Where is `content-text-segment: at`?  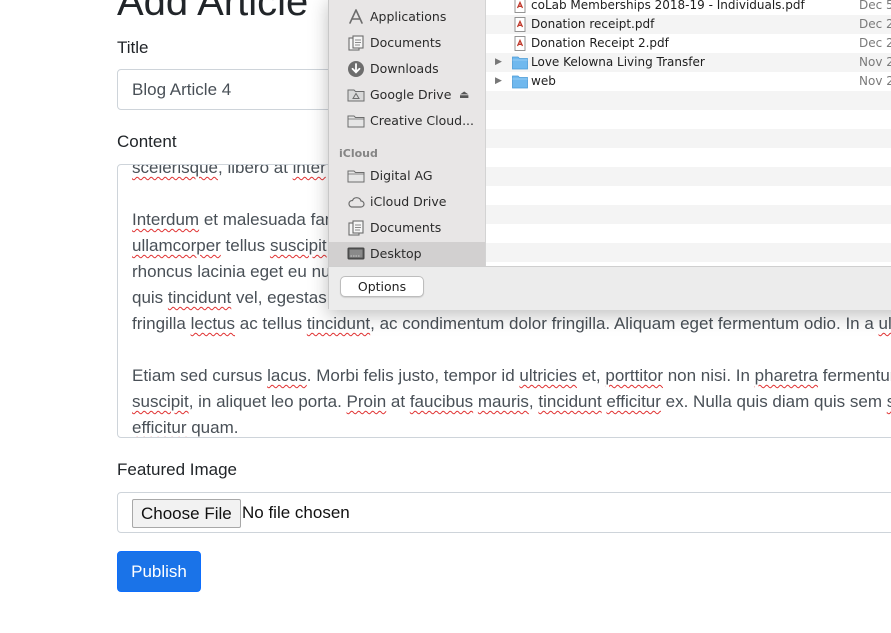
content-text-segment: at is located at coordinates (398, 401).